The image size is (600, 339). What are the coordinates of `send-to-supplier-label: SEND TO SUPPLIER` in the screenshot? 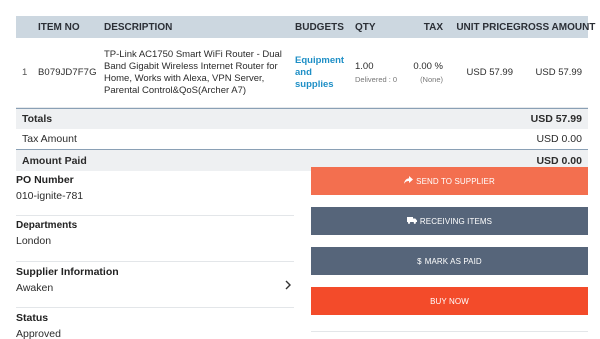 It's located at (455, 181).